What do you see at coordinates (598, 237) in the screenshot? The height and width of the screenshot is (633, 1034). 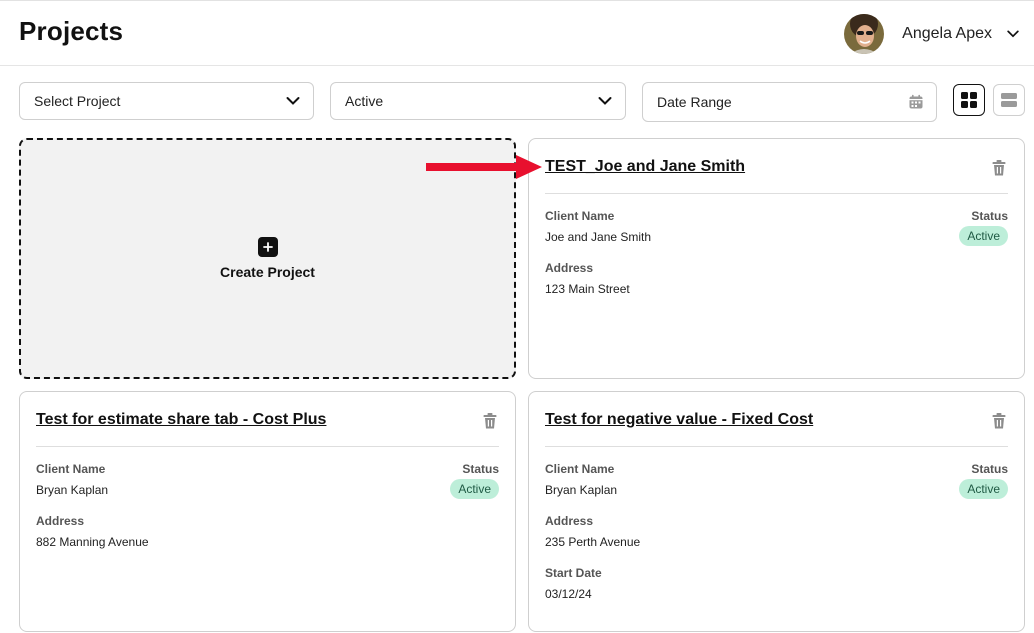 I see `client-name-value: Joe and Jane Smith` at bounding box center [598, 237].